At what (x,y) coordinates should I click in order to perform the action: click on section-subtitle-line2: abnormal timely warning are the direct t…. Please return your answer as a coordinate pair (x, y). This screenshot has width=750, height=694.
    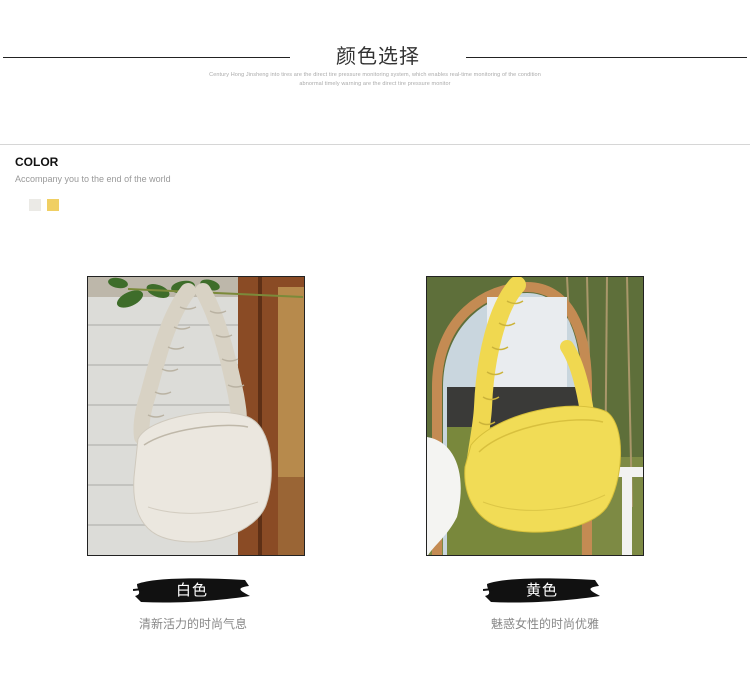
    Looking at the image, I should click on (375, 84).